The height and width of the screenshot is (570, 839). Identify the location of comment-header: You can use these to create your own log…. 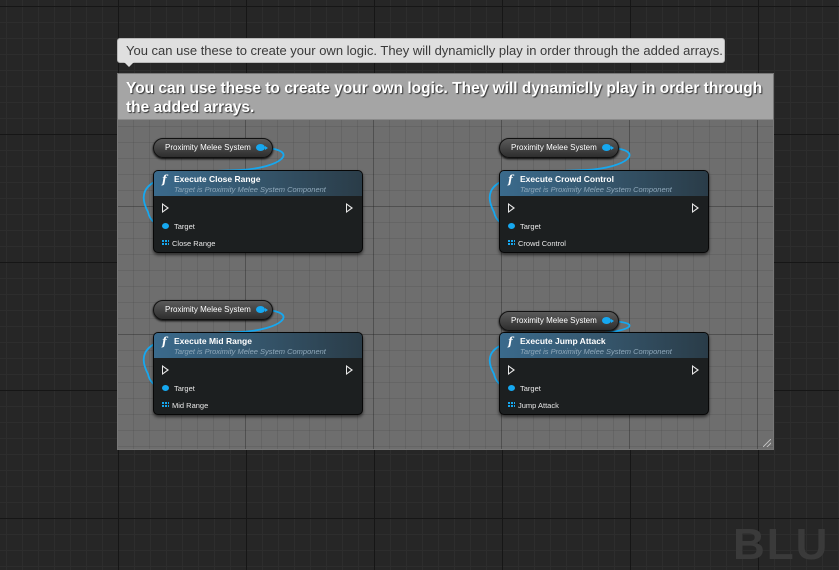
(445, 97).